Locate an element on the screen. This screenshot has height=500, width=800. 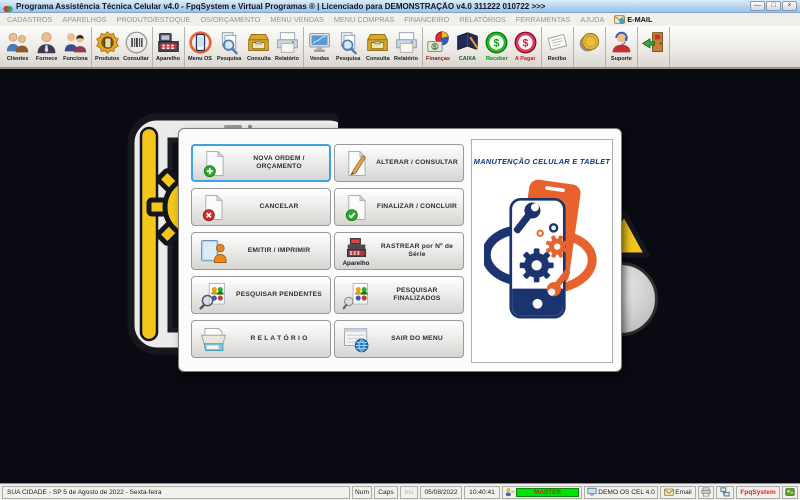
exit-menu-icon is located at coordinates (356, 339).